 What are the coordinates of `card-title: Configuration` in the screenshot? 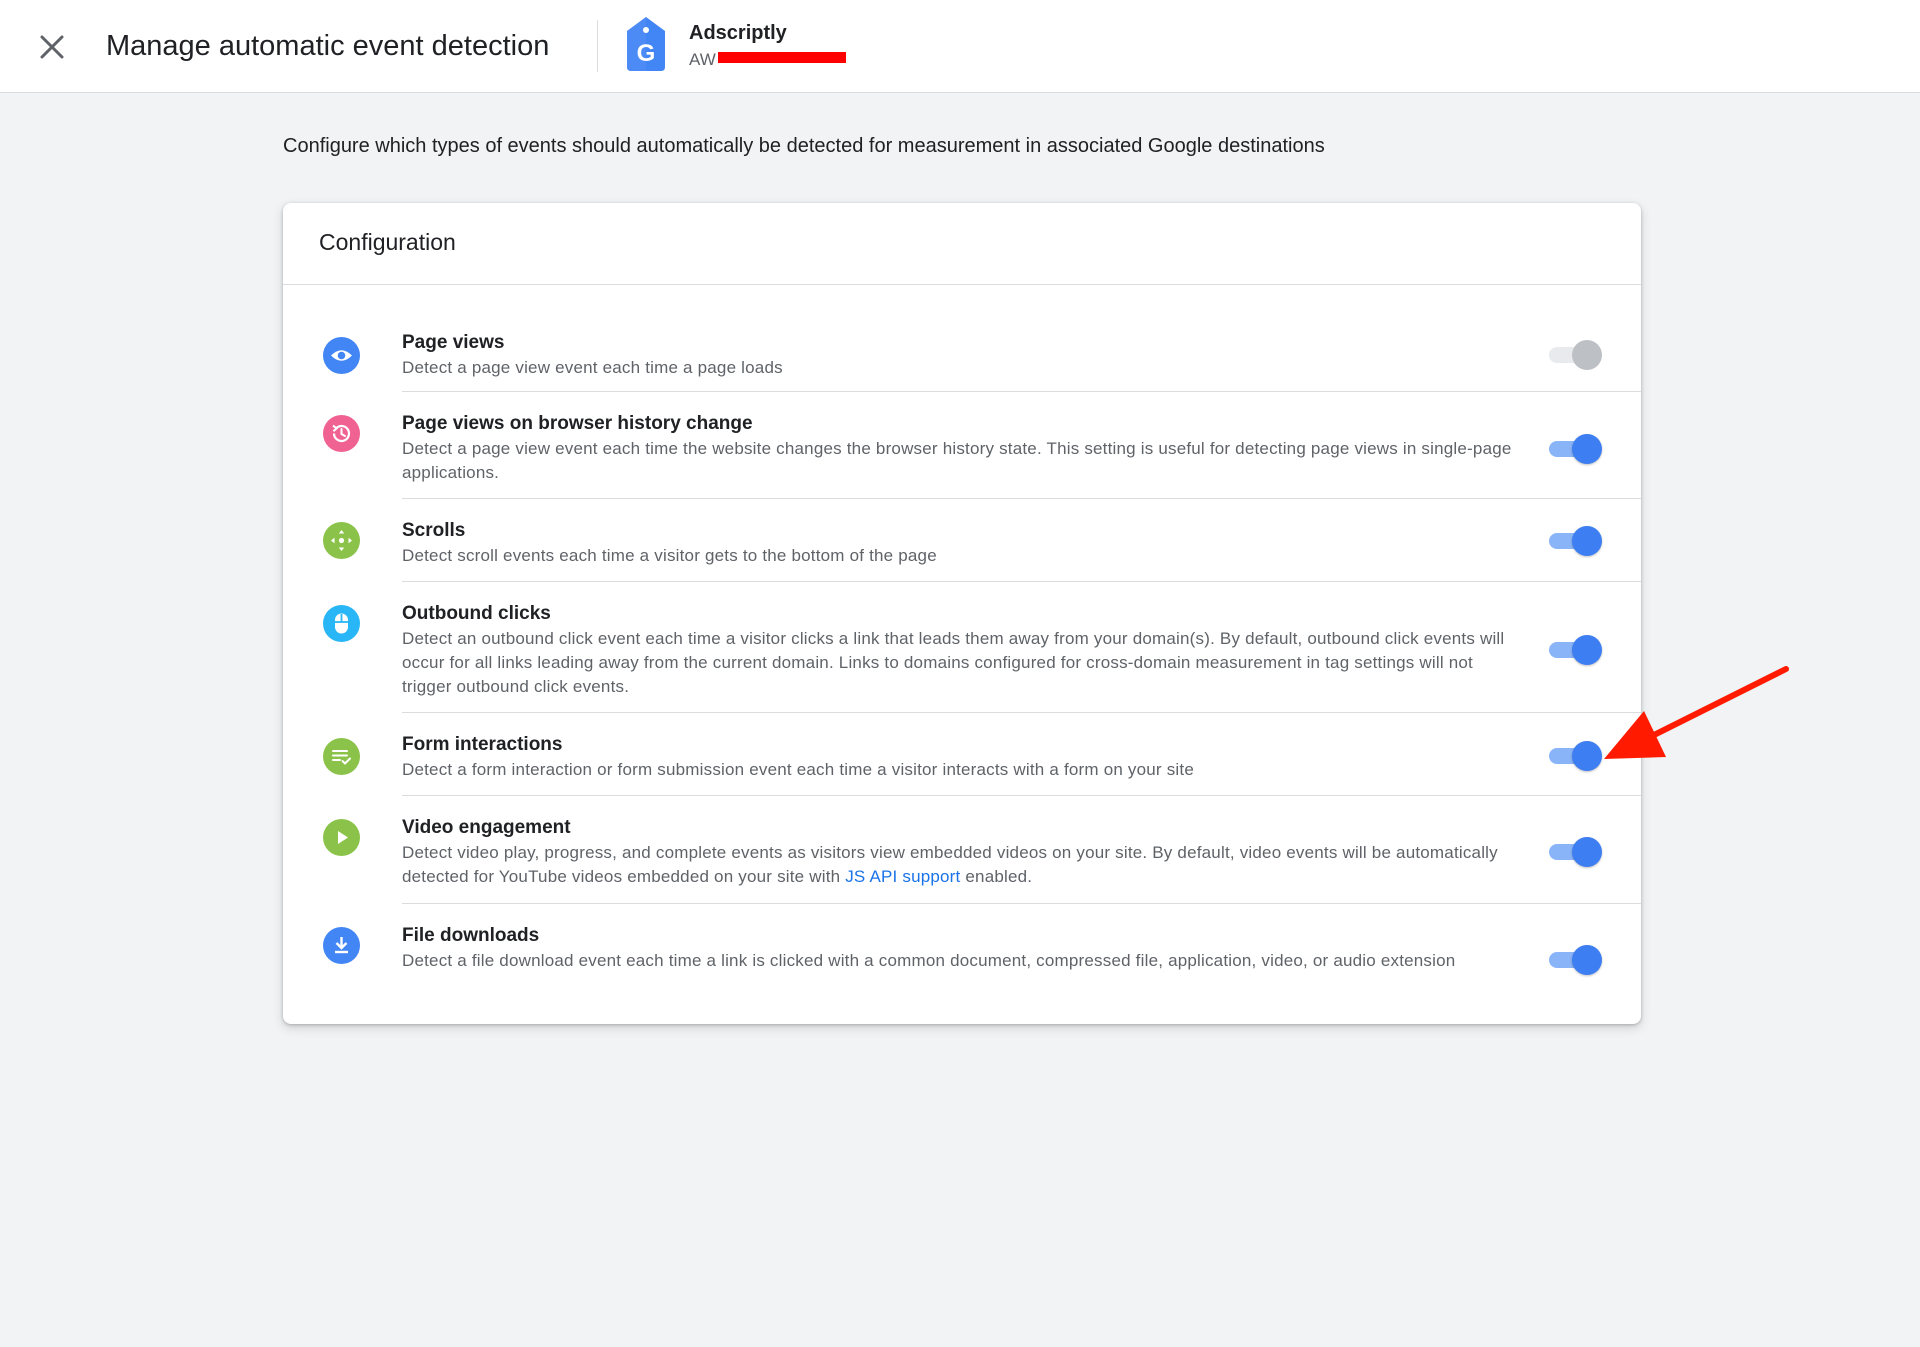 It's located at (387, 242).